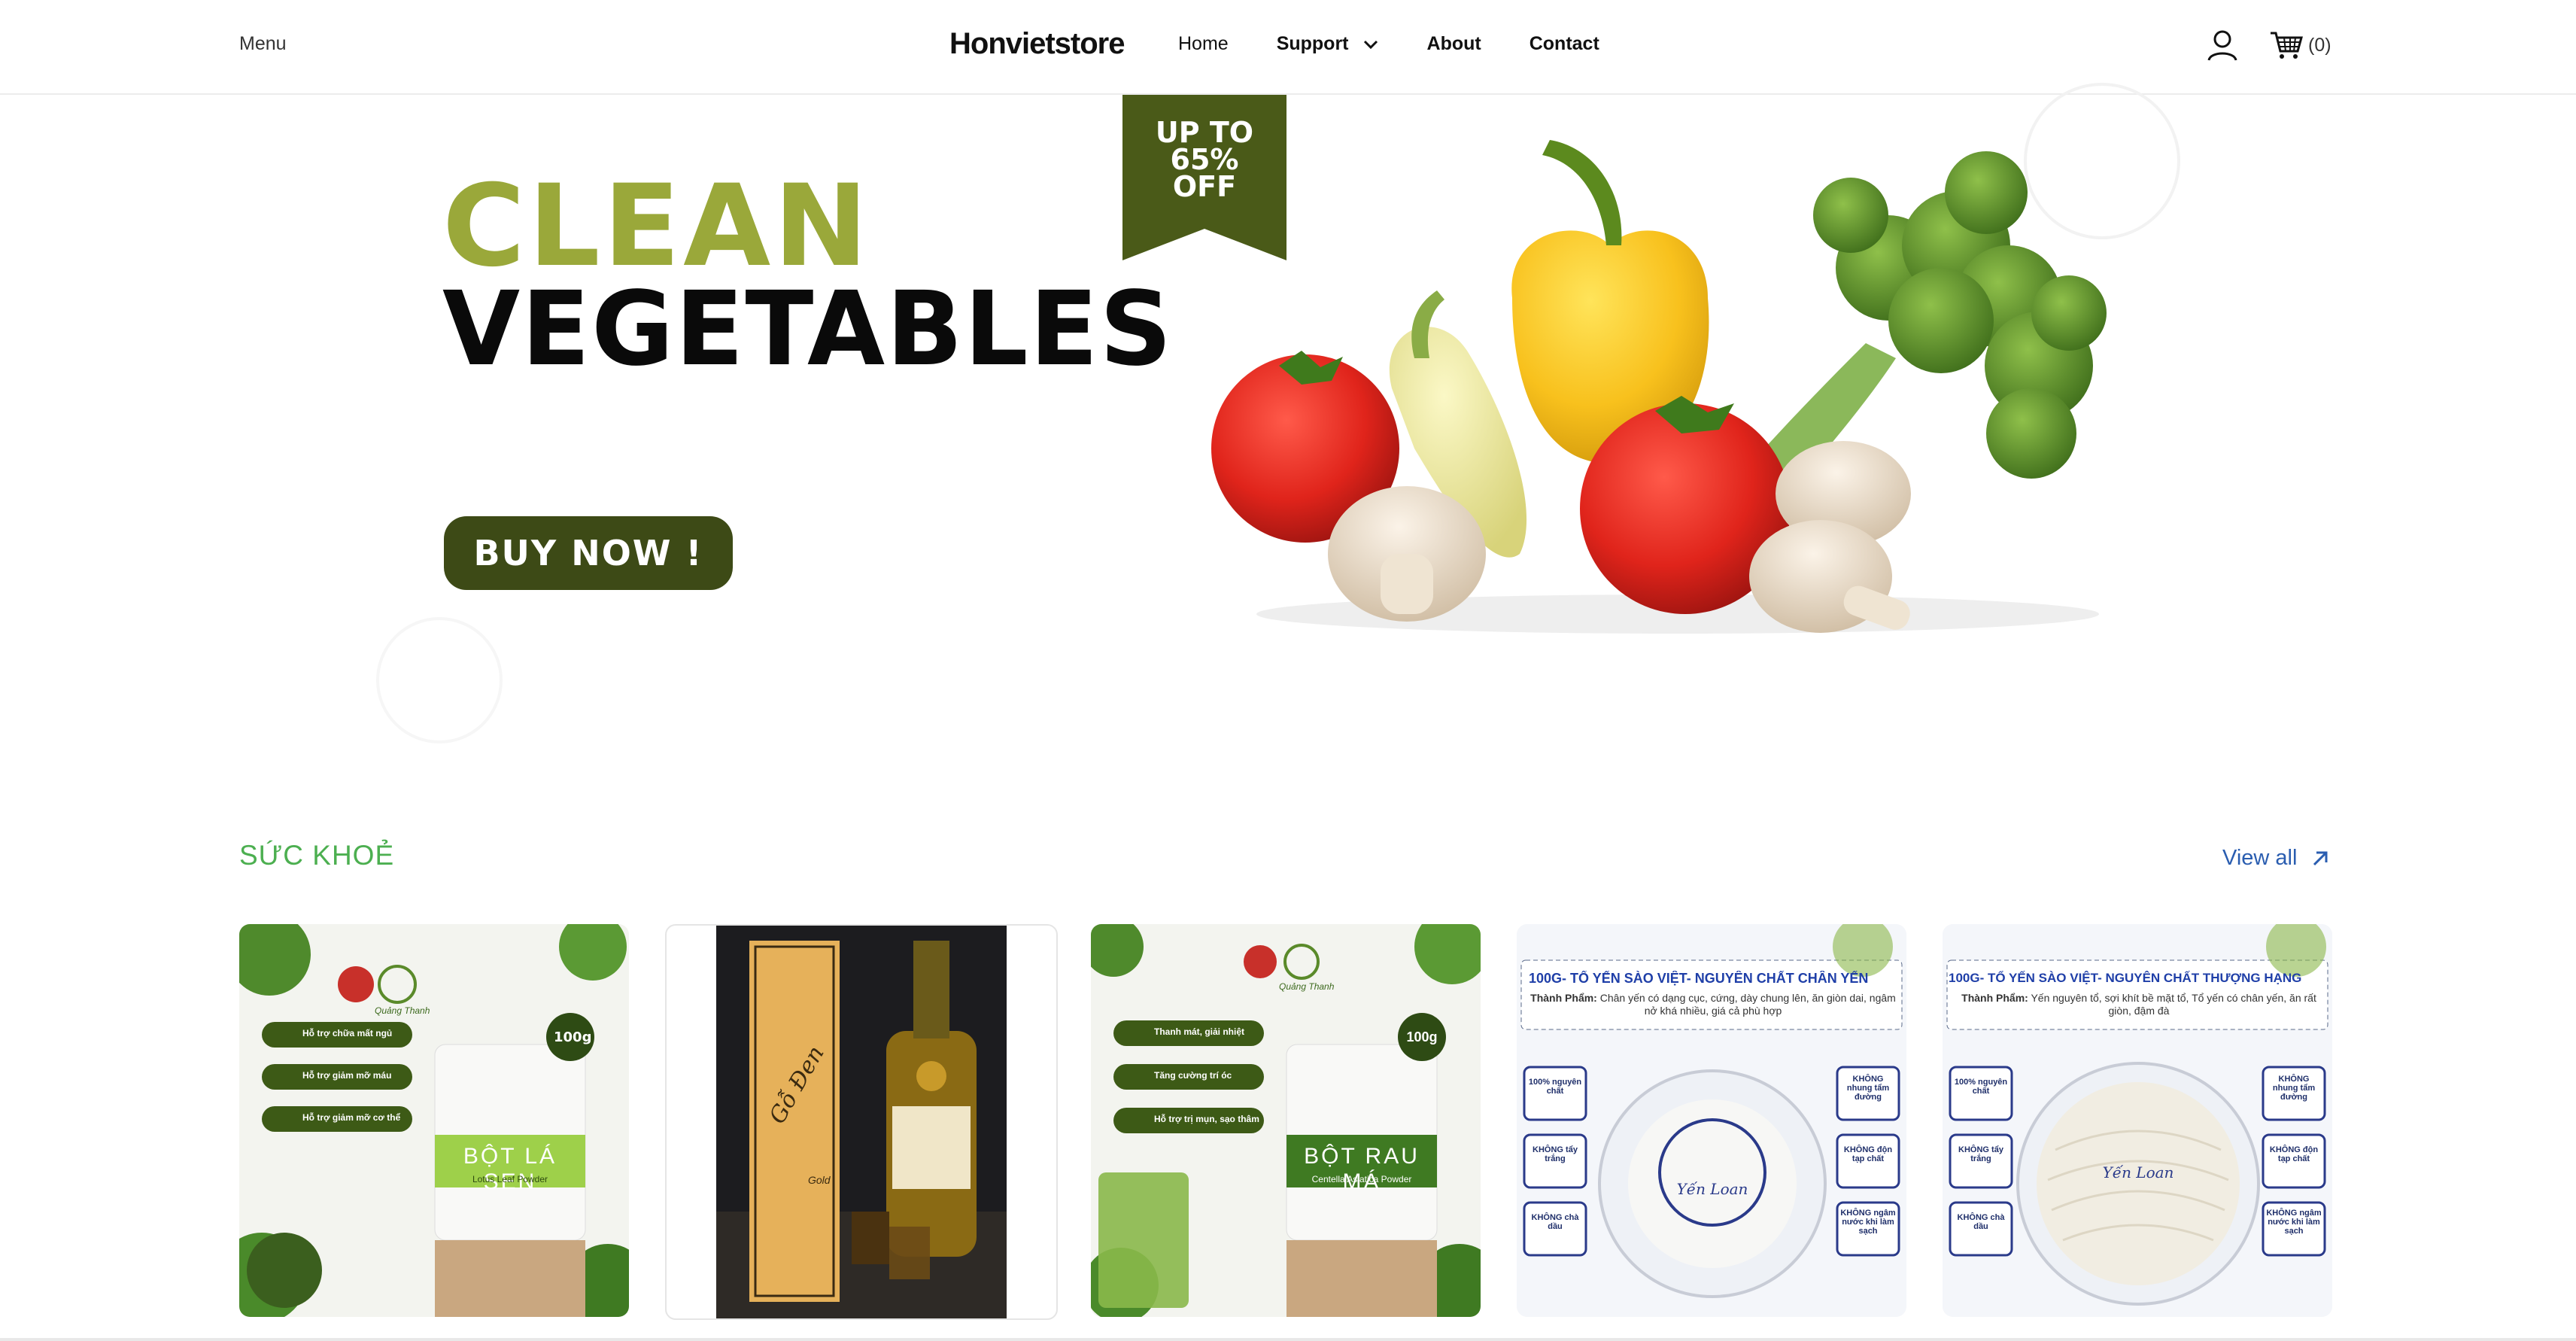 The height and width of the screenshot is (1341, 2576). Describe the element at coordinates (1313, 43) in the screenshot. I see `nav-support-label: Support` at that location.